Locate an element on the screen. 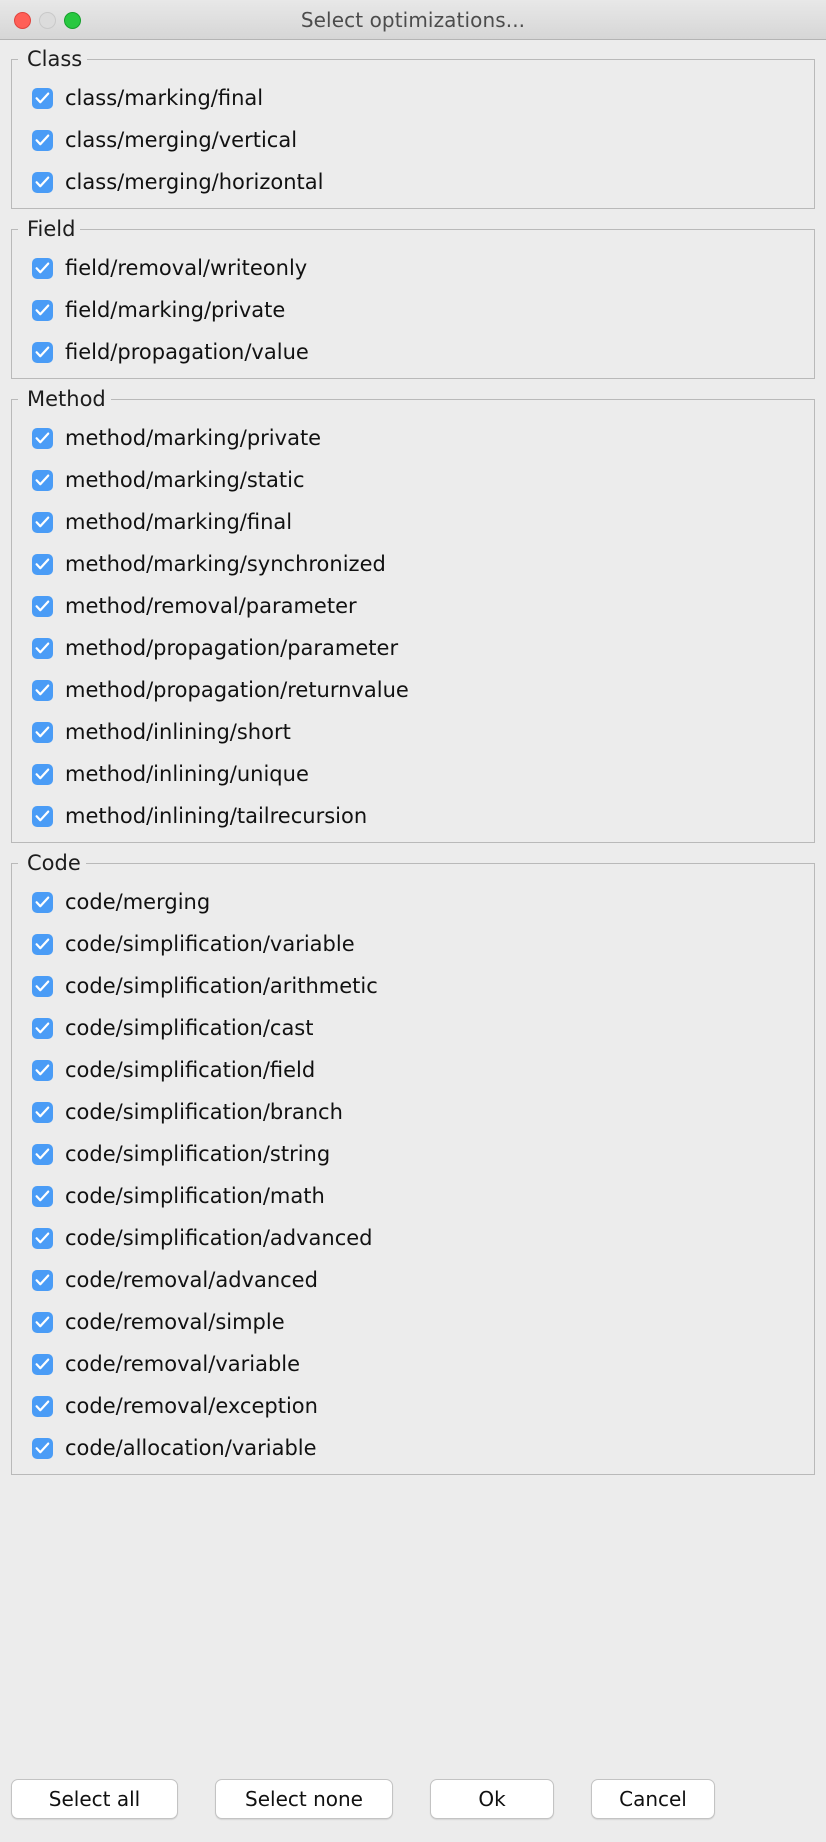  checkbox-row: method/inlining/tailrecursion is located at coordinates (413, 816).